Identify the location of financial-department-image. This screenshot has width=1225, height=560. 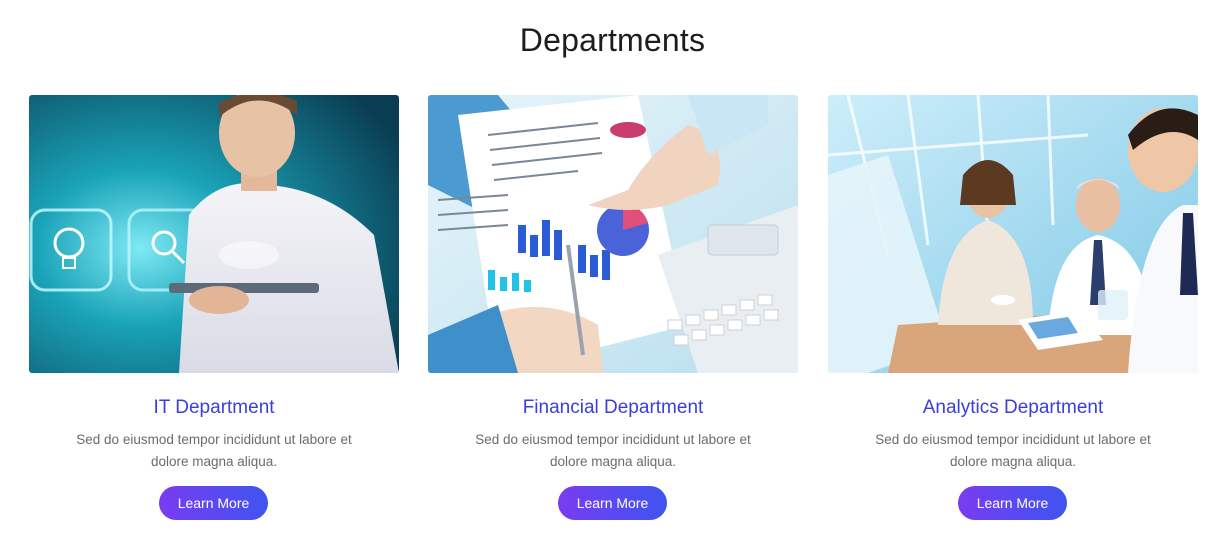
(613, 234).